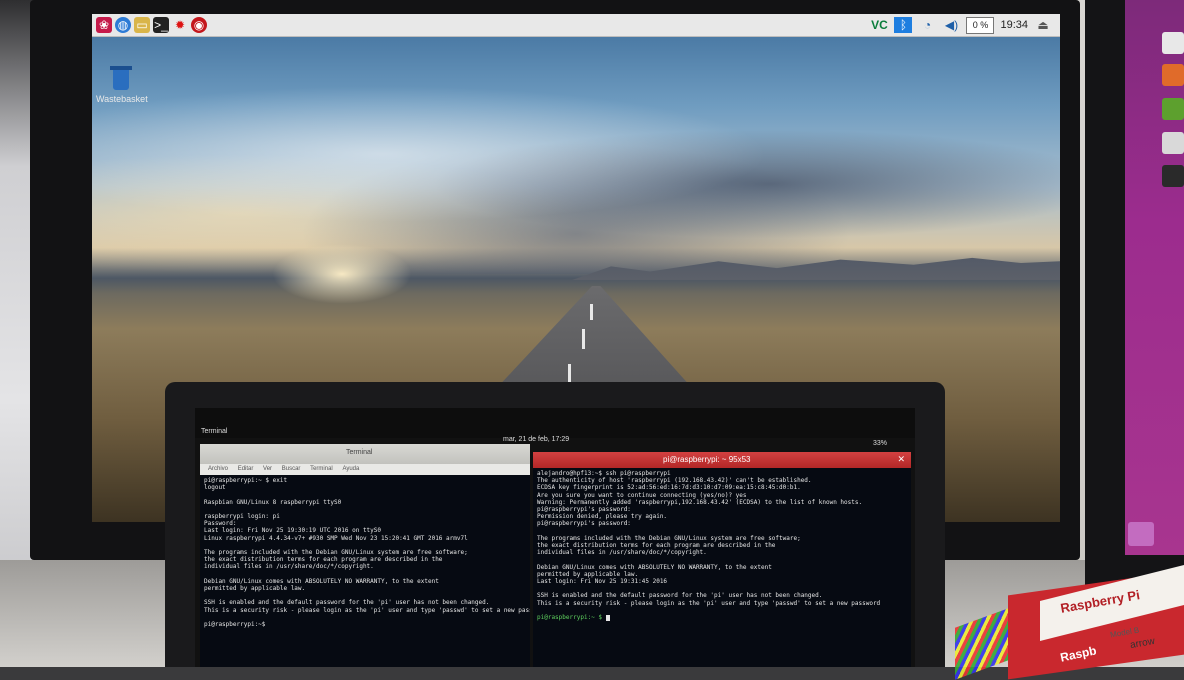 This screenshot has height=680, width=1184. I want to click on rpi-top-panel: ❀ ◍ ▭ >_ ✹ ◉ VC ᛒ ◔ ◀) 0 % 19:34 ⏏, so click(576, 25).